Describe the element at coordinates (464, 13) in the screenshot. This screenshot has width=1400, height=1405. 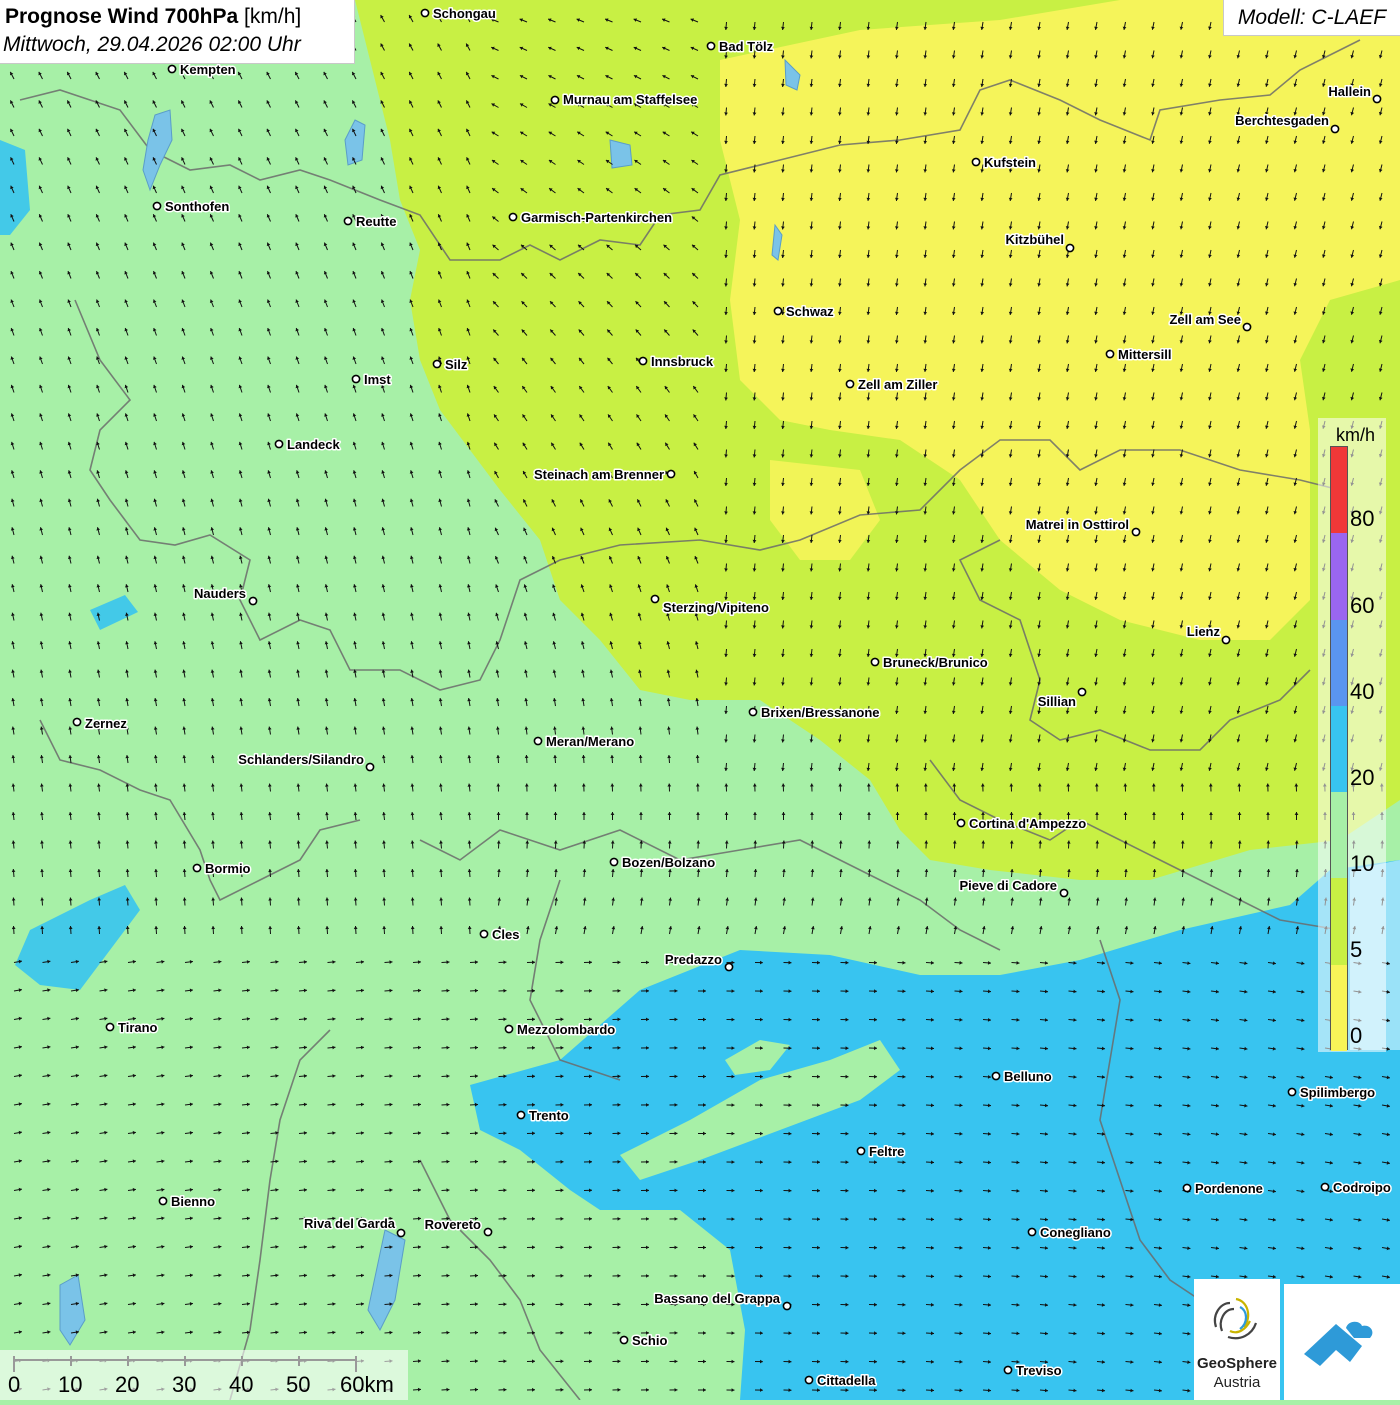
I see `city-label: Schongau` at that location.